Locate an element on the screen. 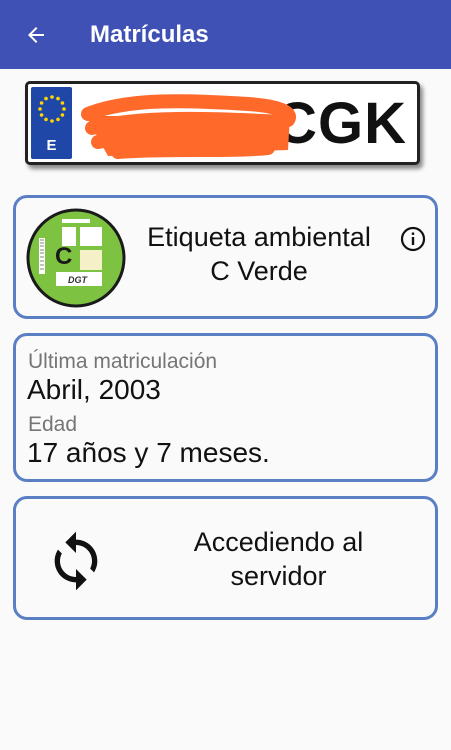 This screenshot has height=750, width=451. last-registration-value: Abril, 2003 is located at coordinates (94, 389).